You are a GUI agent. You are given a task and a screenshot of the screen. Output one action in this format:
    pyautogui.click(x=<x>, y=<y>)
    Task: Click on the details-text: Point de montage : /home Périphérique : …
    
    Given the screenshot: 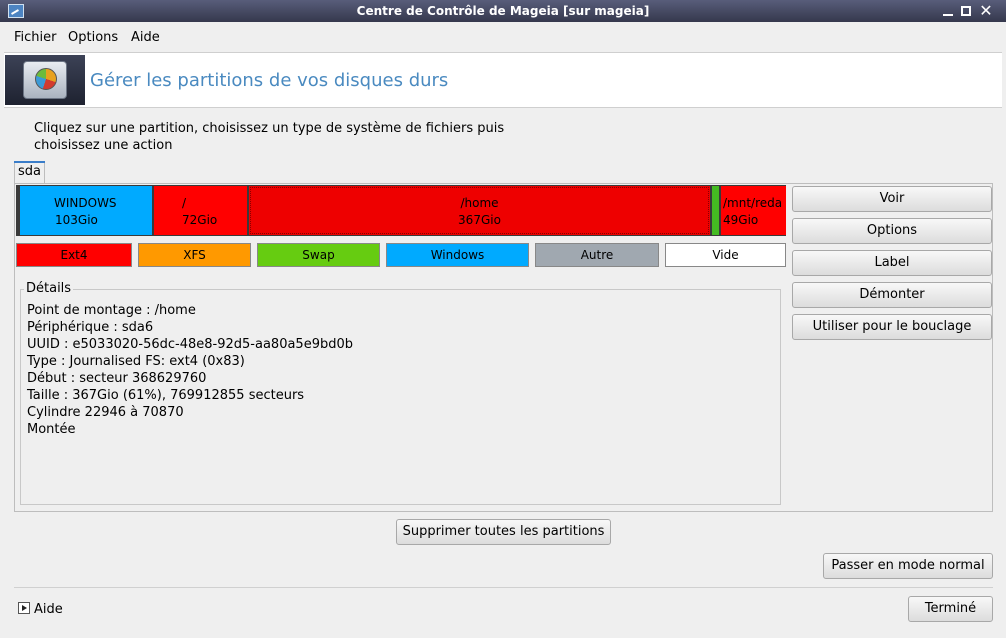 What is the action you would take?
    pyautogui.click(x=190, y=370)
    